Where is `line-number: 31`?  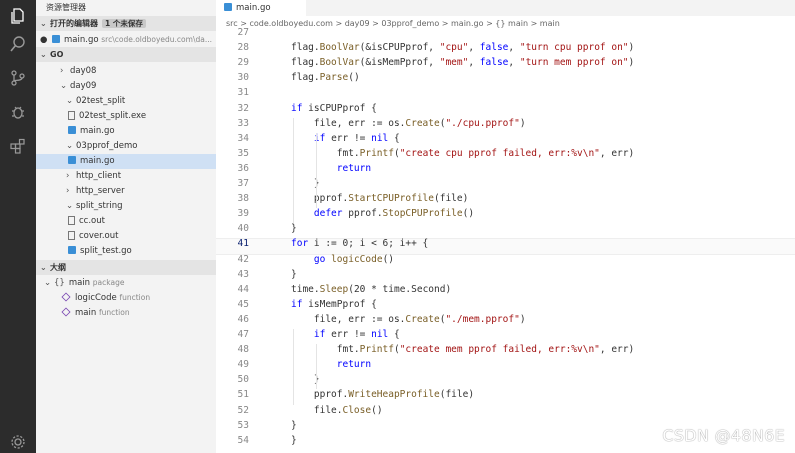 line-number: 31 is located at coordinates (243, 93).